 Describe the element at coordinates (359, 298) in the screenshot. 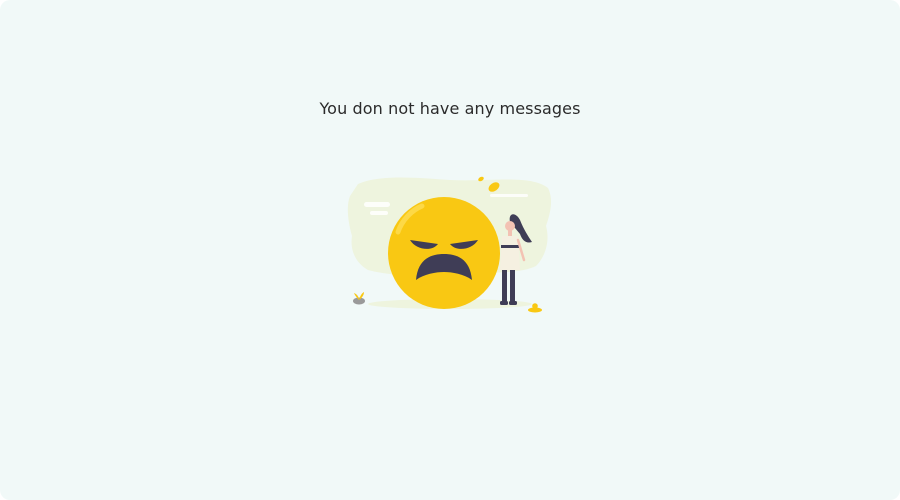

I see `small-plant` at that location.